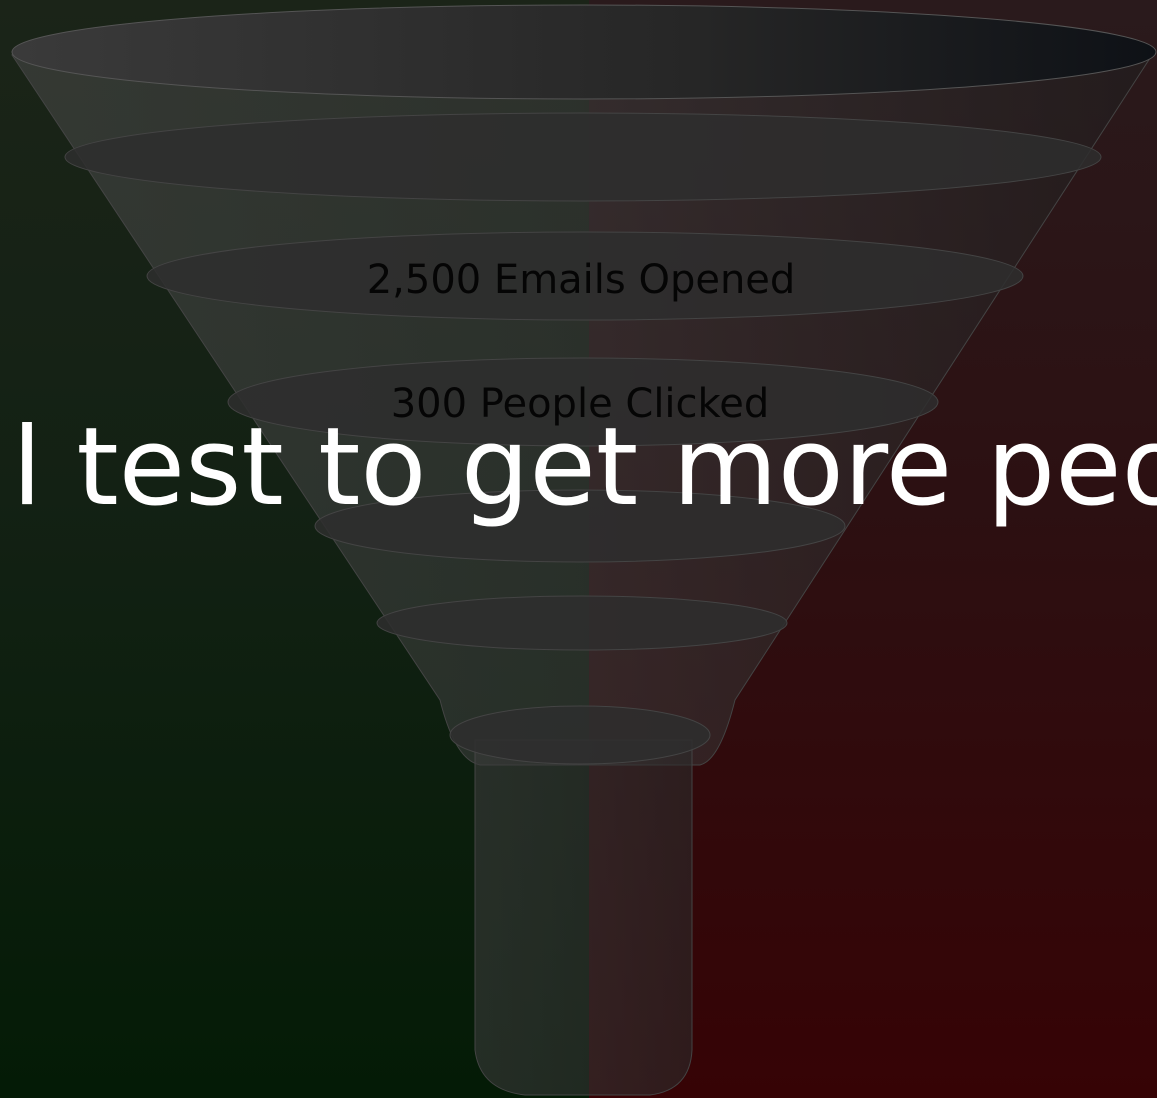 Image resolution: width=1157 pixels, height=1098 pixels. What do you see at coordinates (584, 467) in the screenshot?
I see `slide-headline-text: l test to get more peo` at bounding box center [584, 467].